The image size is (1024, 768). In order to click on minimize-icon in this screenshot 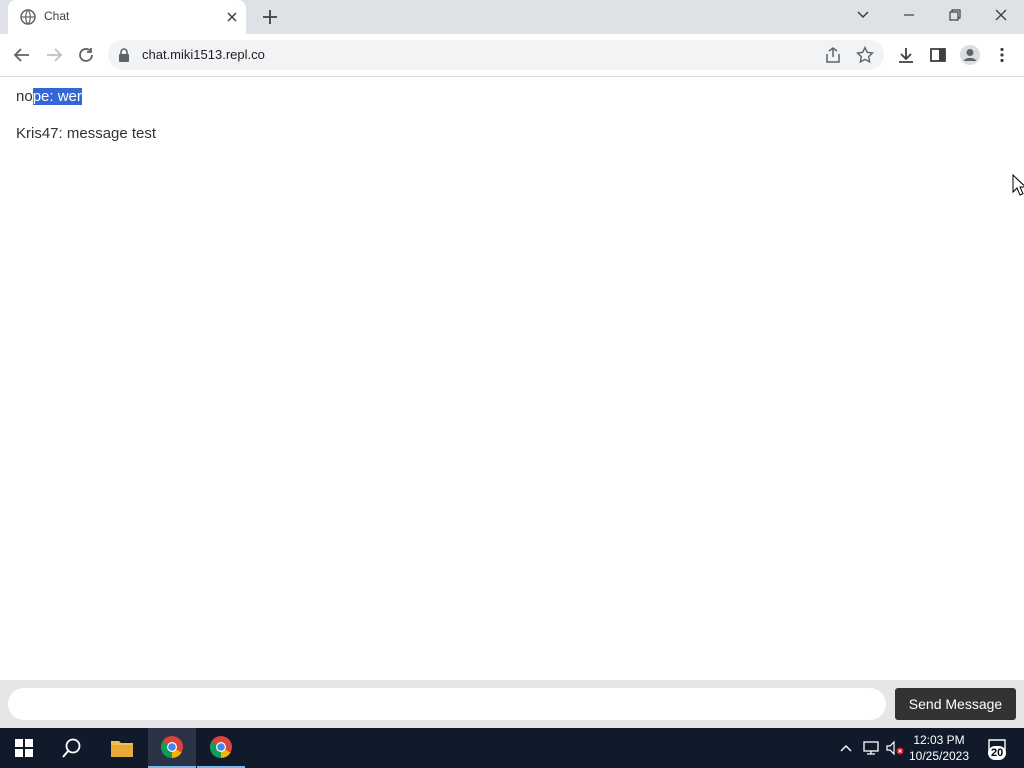, I will do `click(909, 15)`.